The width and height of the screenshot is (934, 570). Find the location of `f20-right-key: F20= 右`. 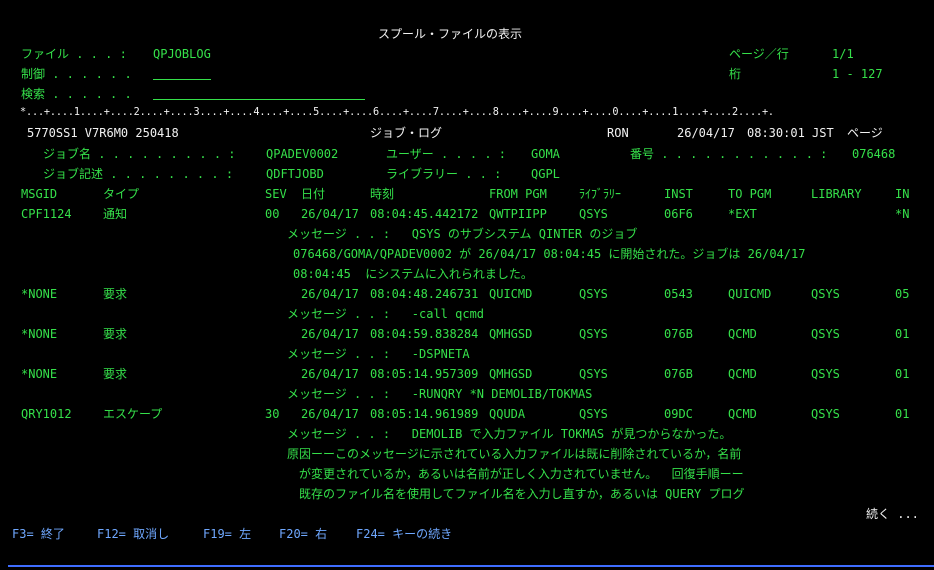

f20-right-key: F20= 右 is located at coordinates (303, 534).